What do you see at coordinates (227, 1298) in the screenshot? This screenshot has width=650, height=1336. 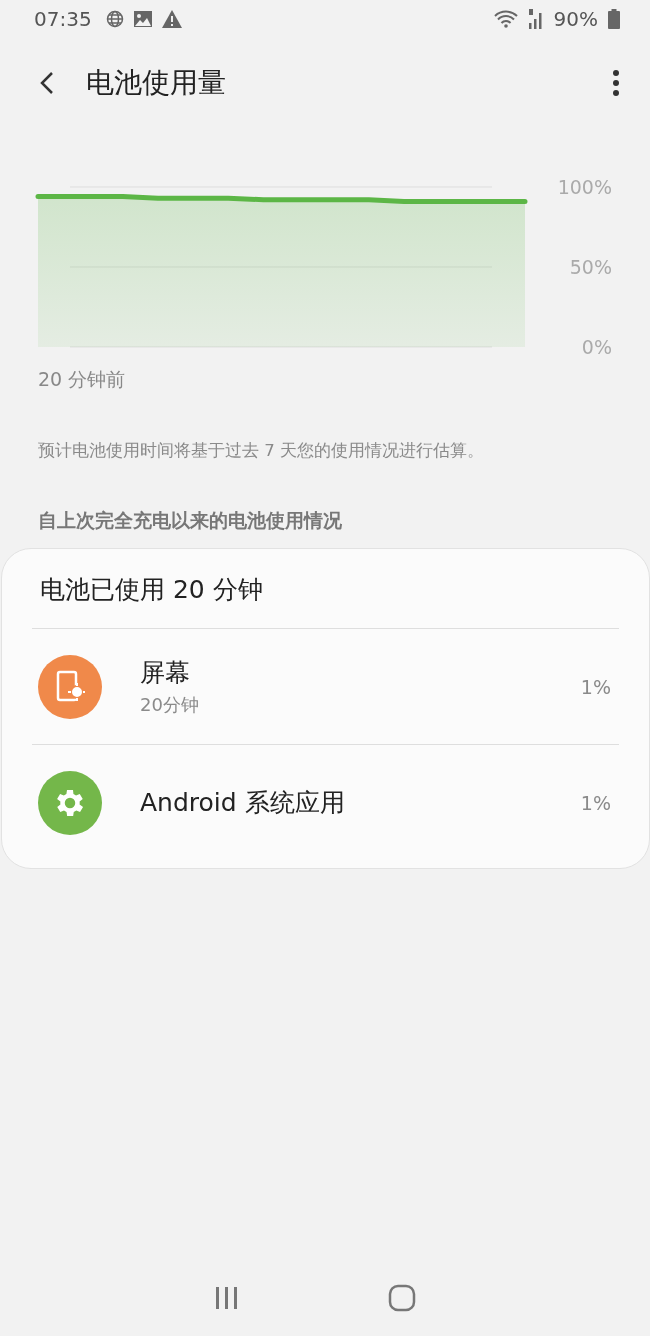 I see `recents-icon` at bounding box center [227, 1298].